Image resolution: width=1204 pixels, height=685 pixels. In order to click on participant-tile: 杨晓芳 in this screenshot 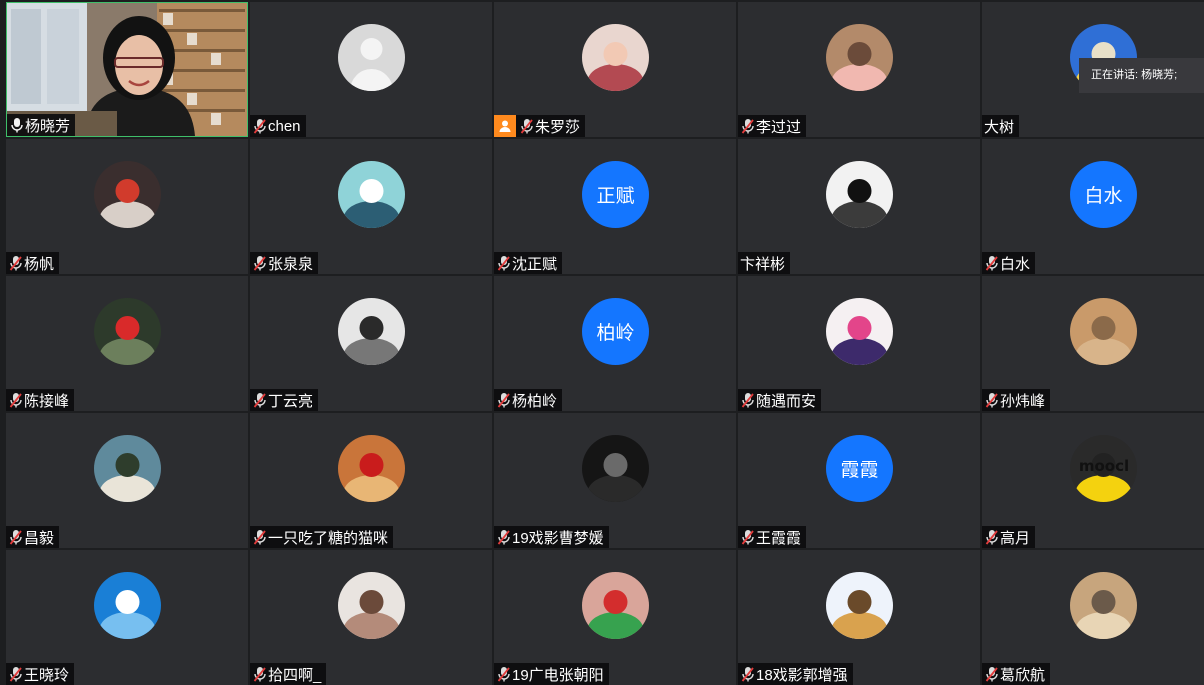, I will do `click(127, 69)`.